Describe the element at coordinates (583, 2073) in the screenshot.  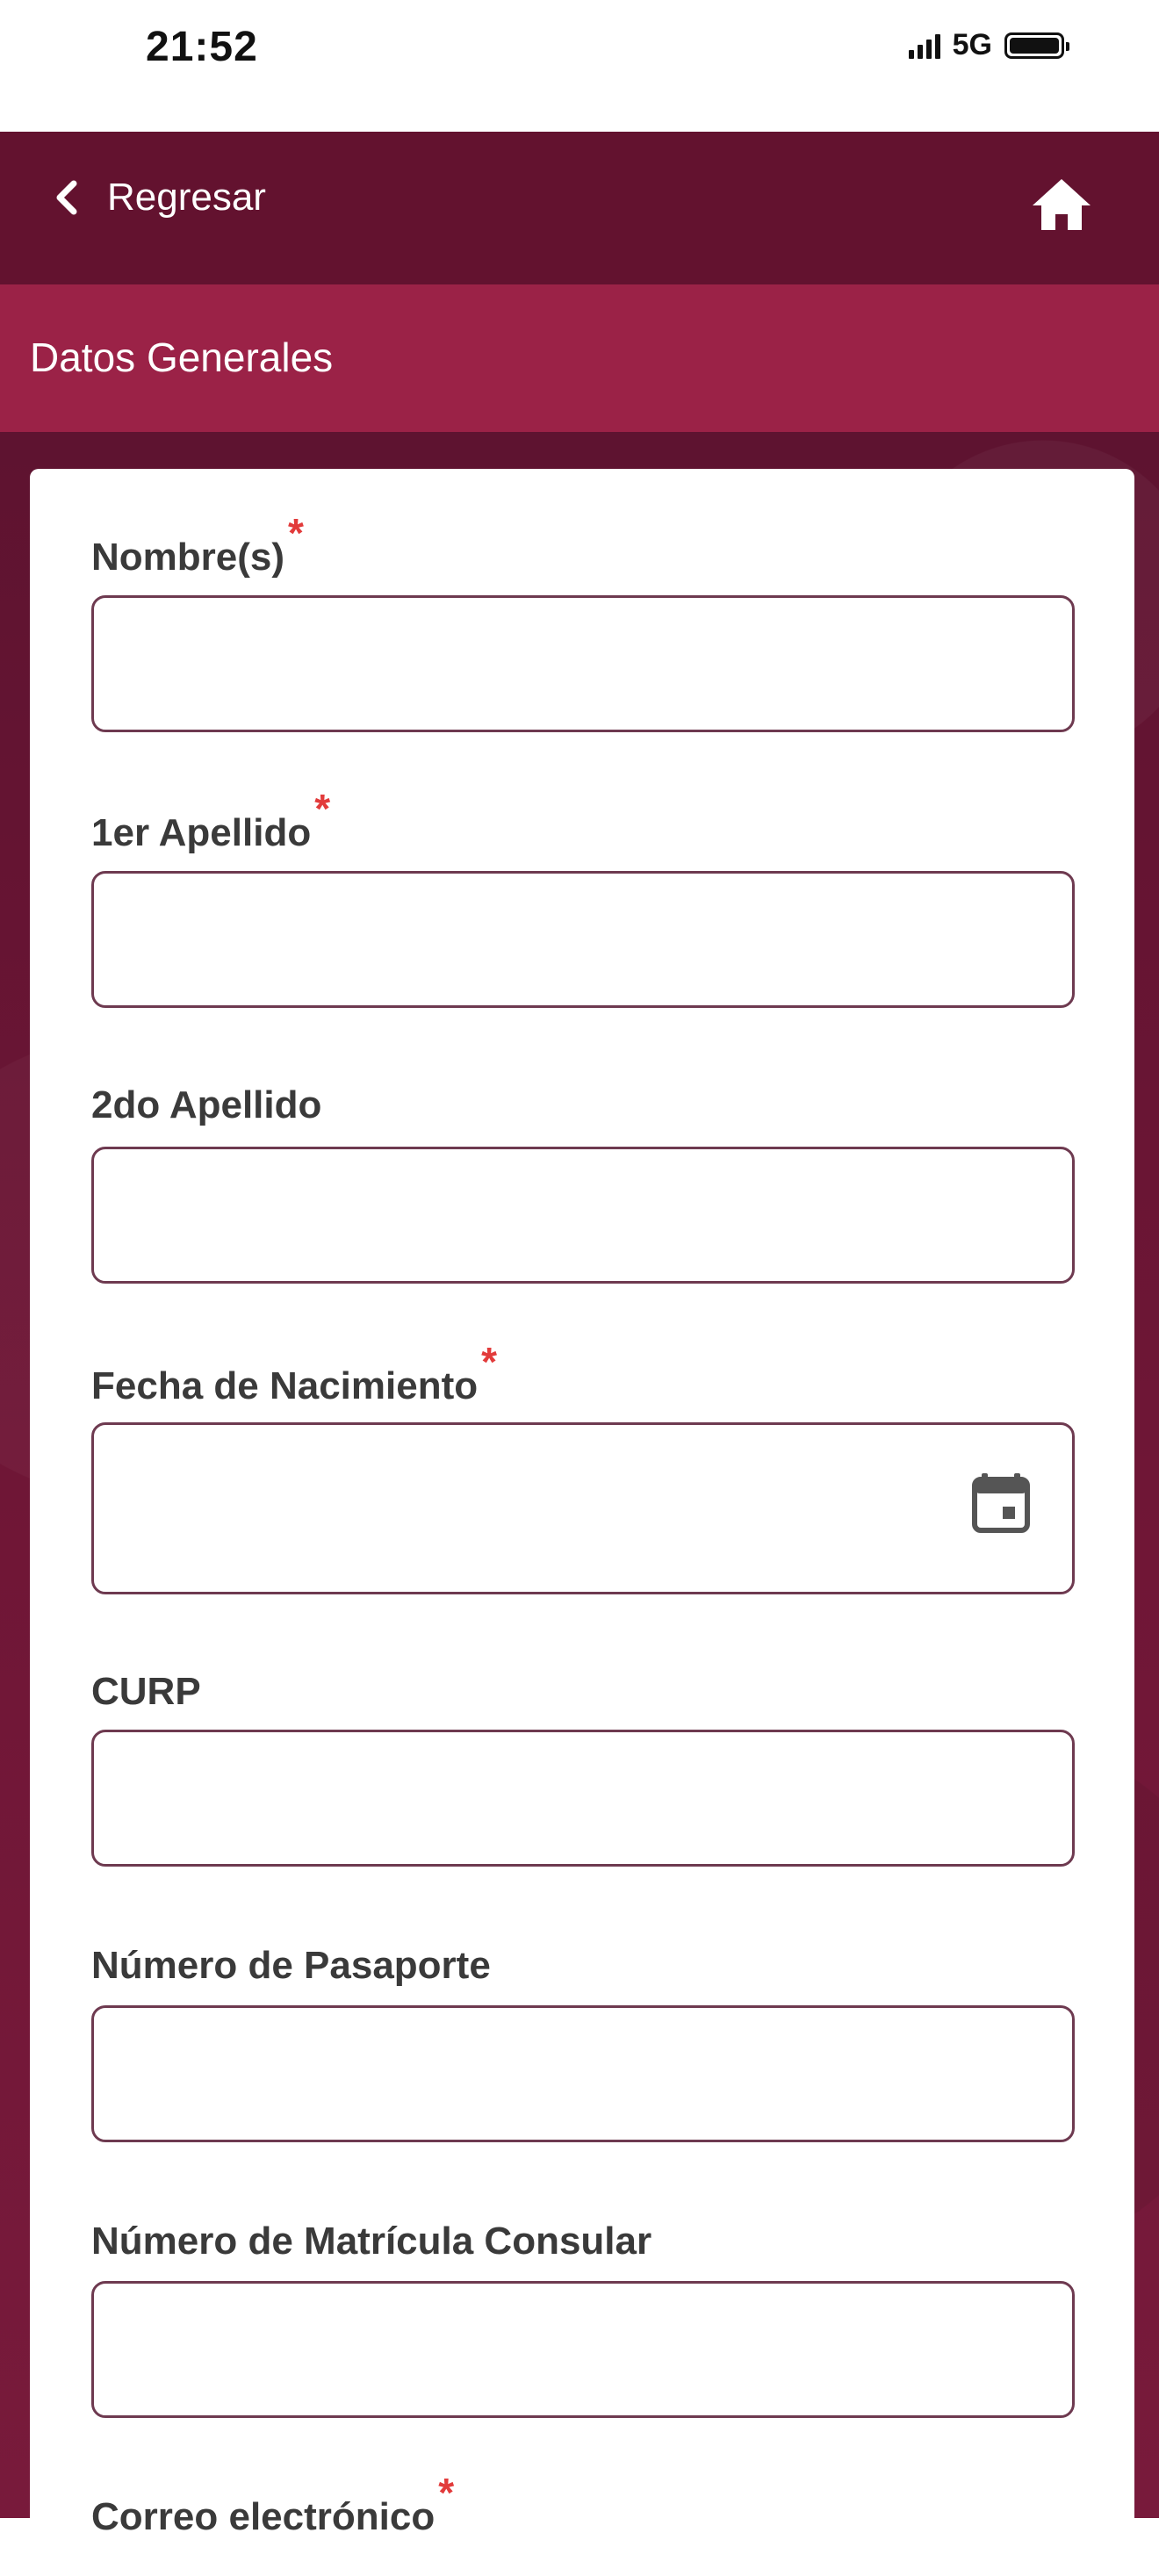
I see `pasaporte-input` at that location.